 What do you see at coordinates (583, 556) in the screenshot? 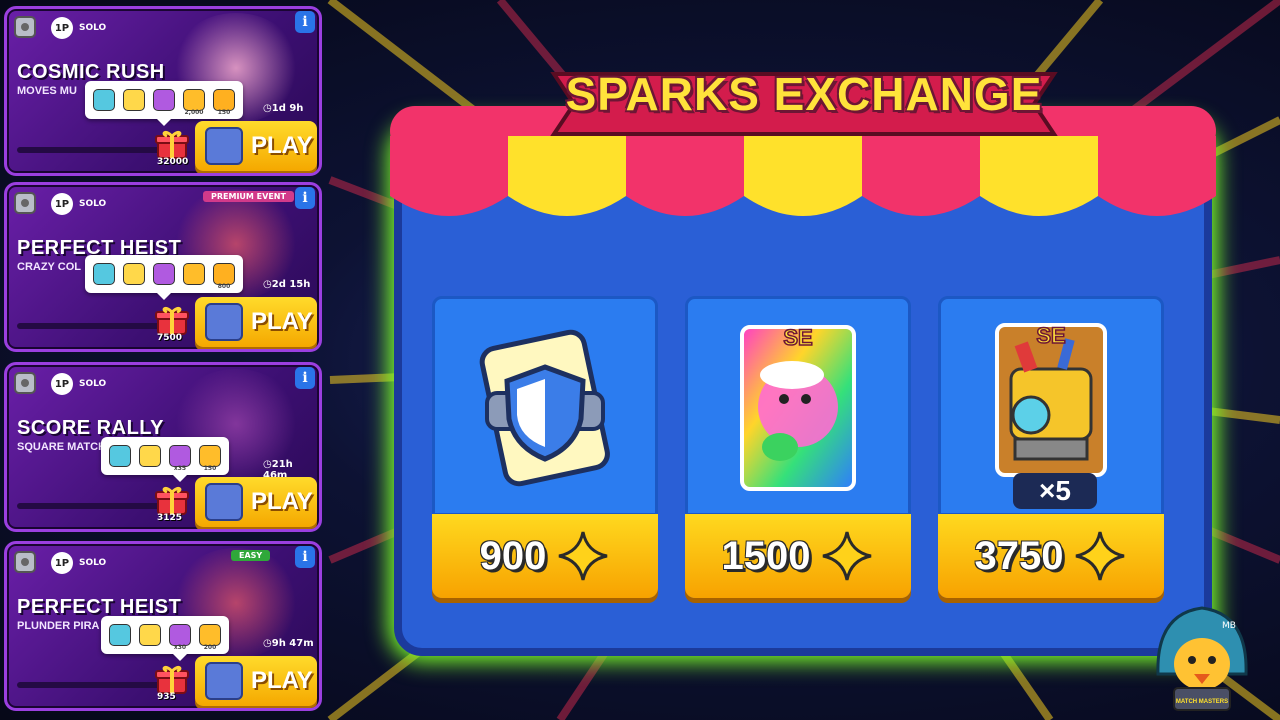
I see `spark-icon` at bounding box center [583, 556].